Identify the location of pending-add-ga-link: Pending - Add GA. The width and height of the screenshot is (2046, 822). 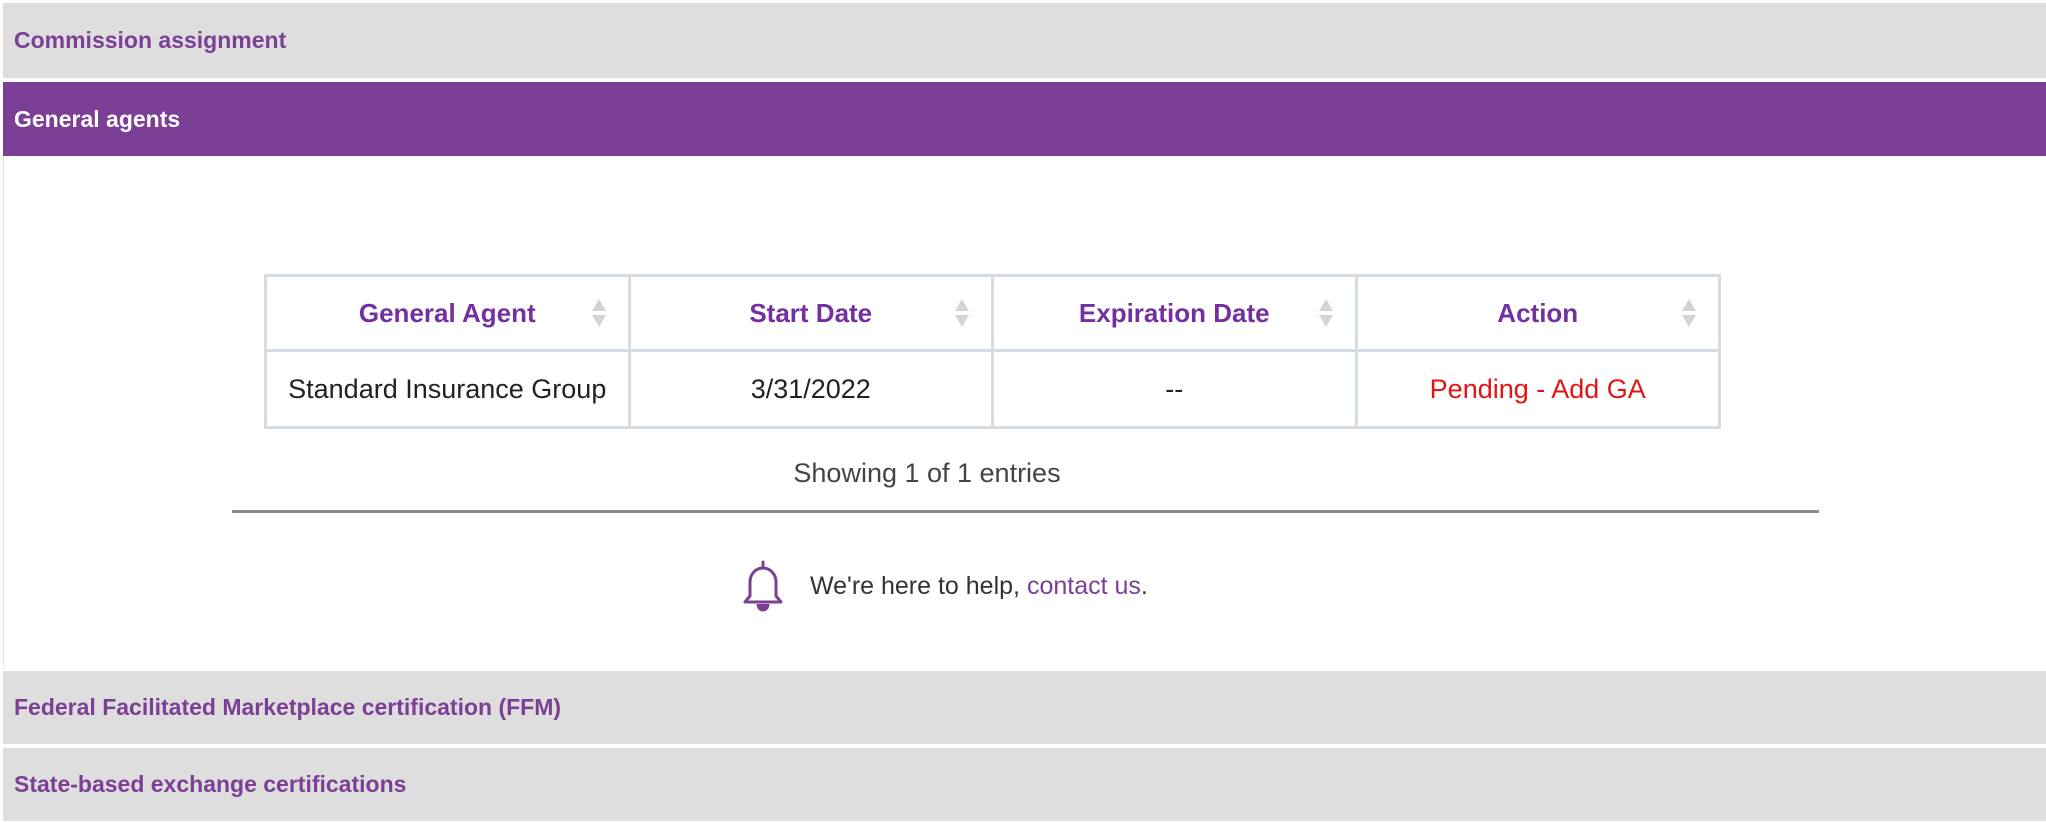
(1538, 389).